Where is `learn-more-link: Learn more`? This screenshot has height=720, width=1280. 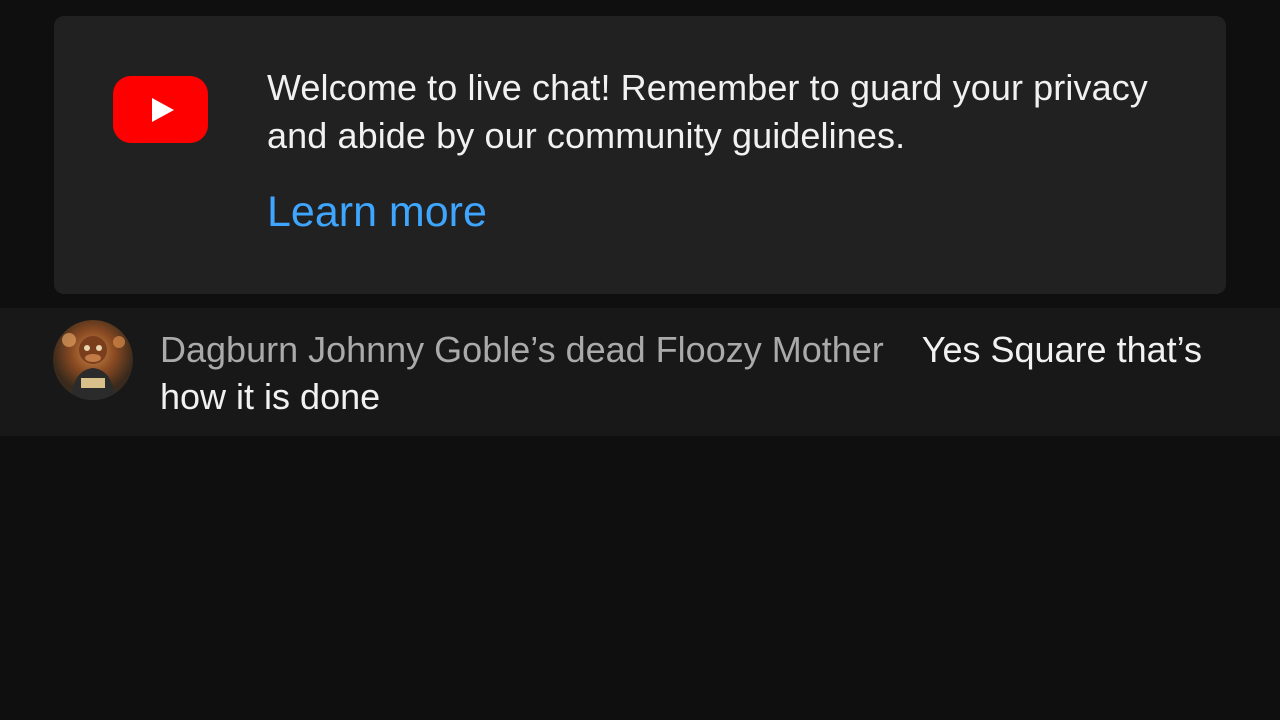 learn-more-link: Learn more is located at coordinates (377, 212).